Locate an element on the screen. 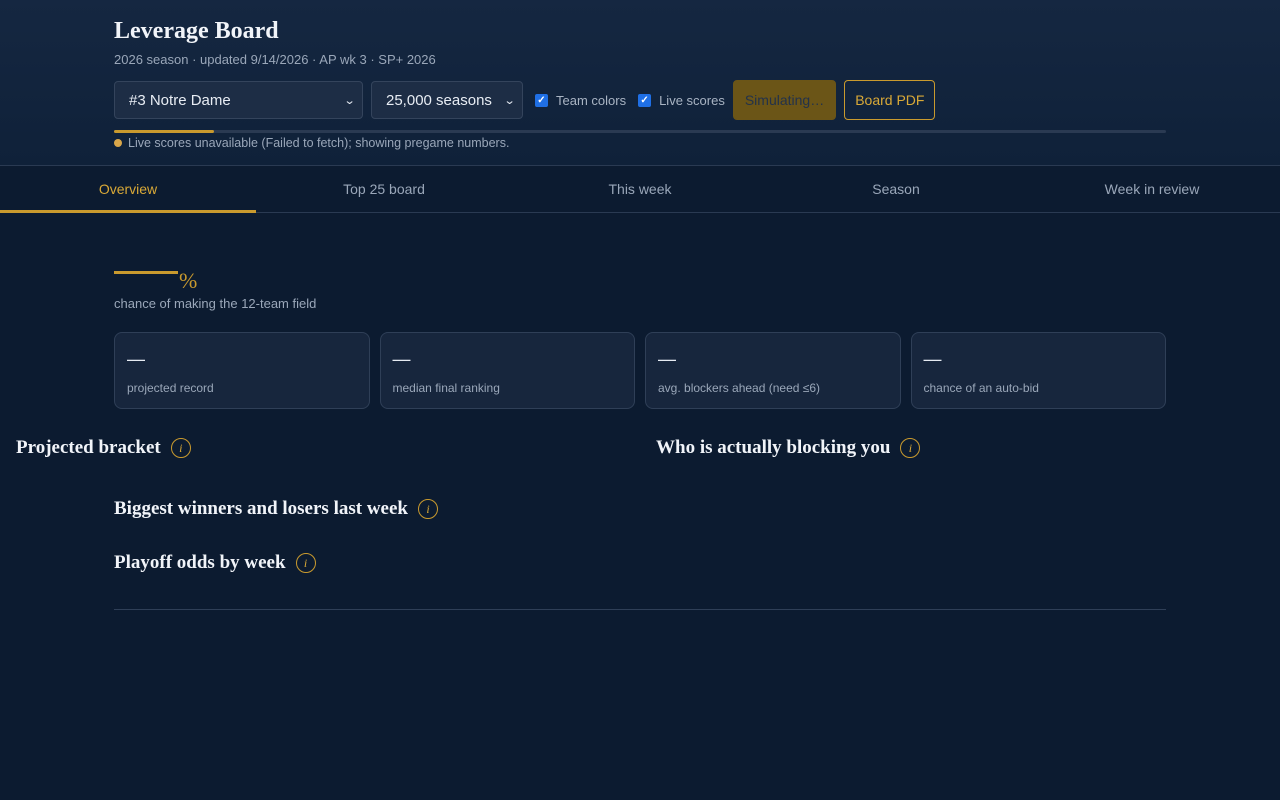 The image size is (1280, 800). team-select-value: #3 Notre Dame is located at coordinates (180, 100).